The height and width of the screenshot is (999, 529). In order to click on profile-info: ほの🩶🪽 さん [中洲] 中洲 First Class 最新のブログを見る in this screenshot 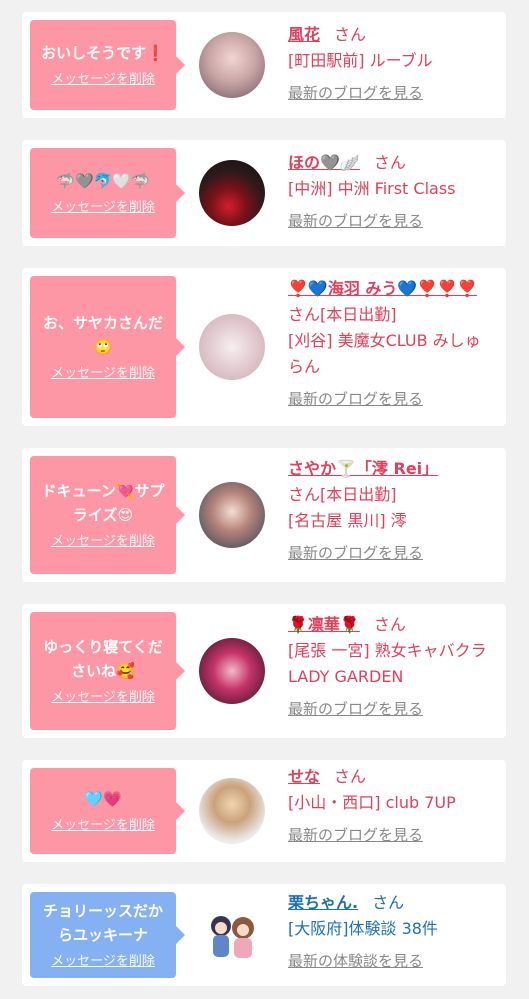, I will do `click(392, 192)`.